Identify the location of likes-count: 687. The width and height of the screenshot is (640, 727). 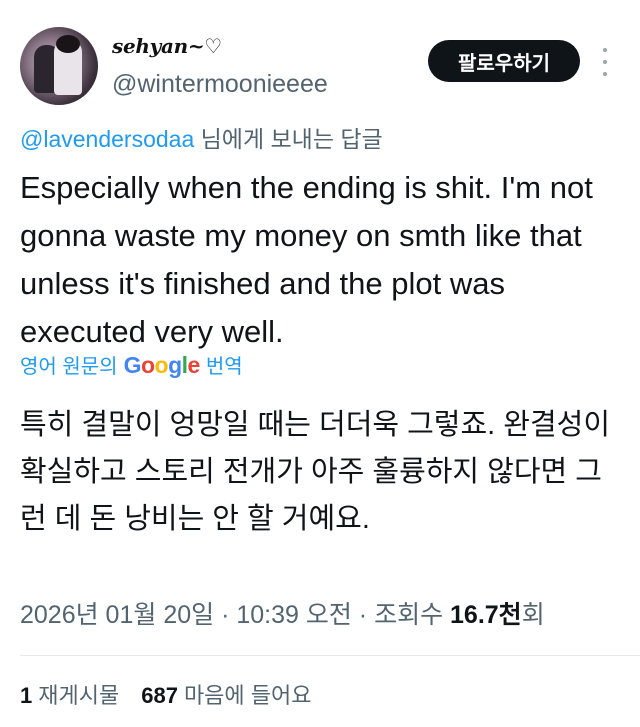
(159, 695).